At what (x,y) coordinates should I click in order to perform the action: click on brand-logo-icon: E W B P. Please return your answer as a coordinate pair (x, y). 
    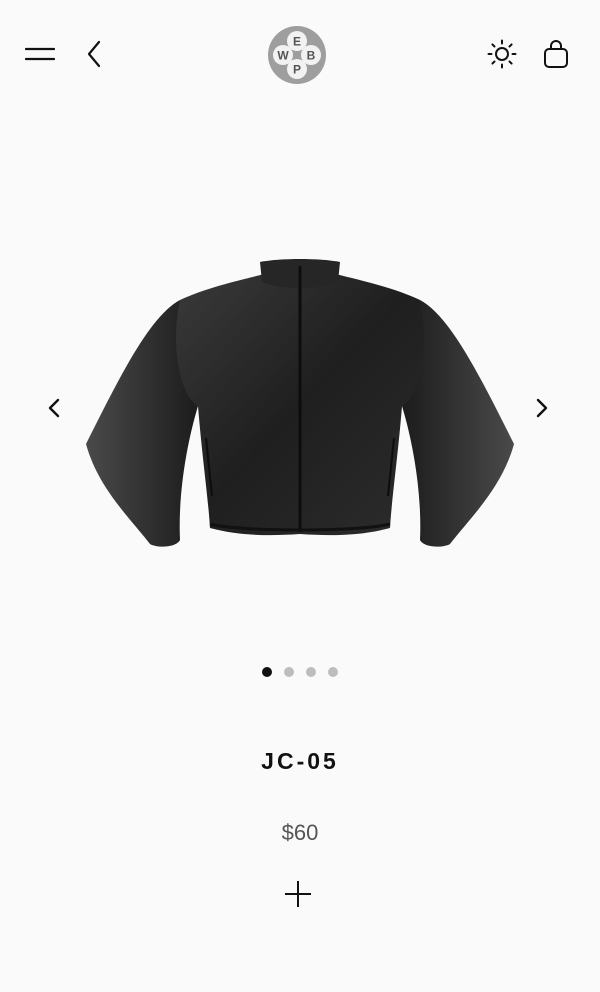
    Looking at the image, I should click on (297, 55).